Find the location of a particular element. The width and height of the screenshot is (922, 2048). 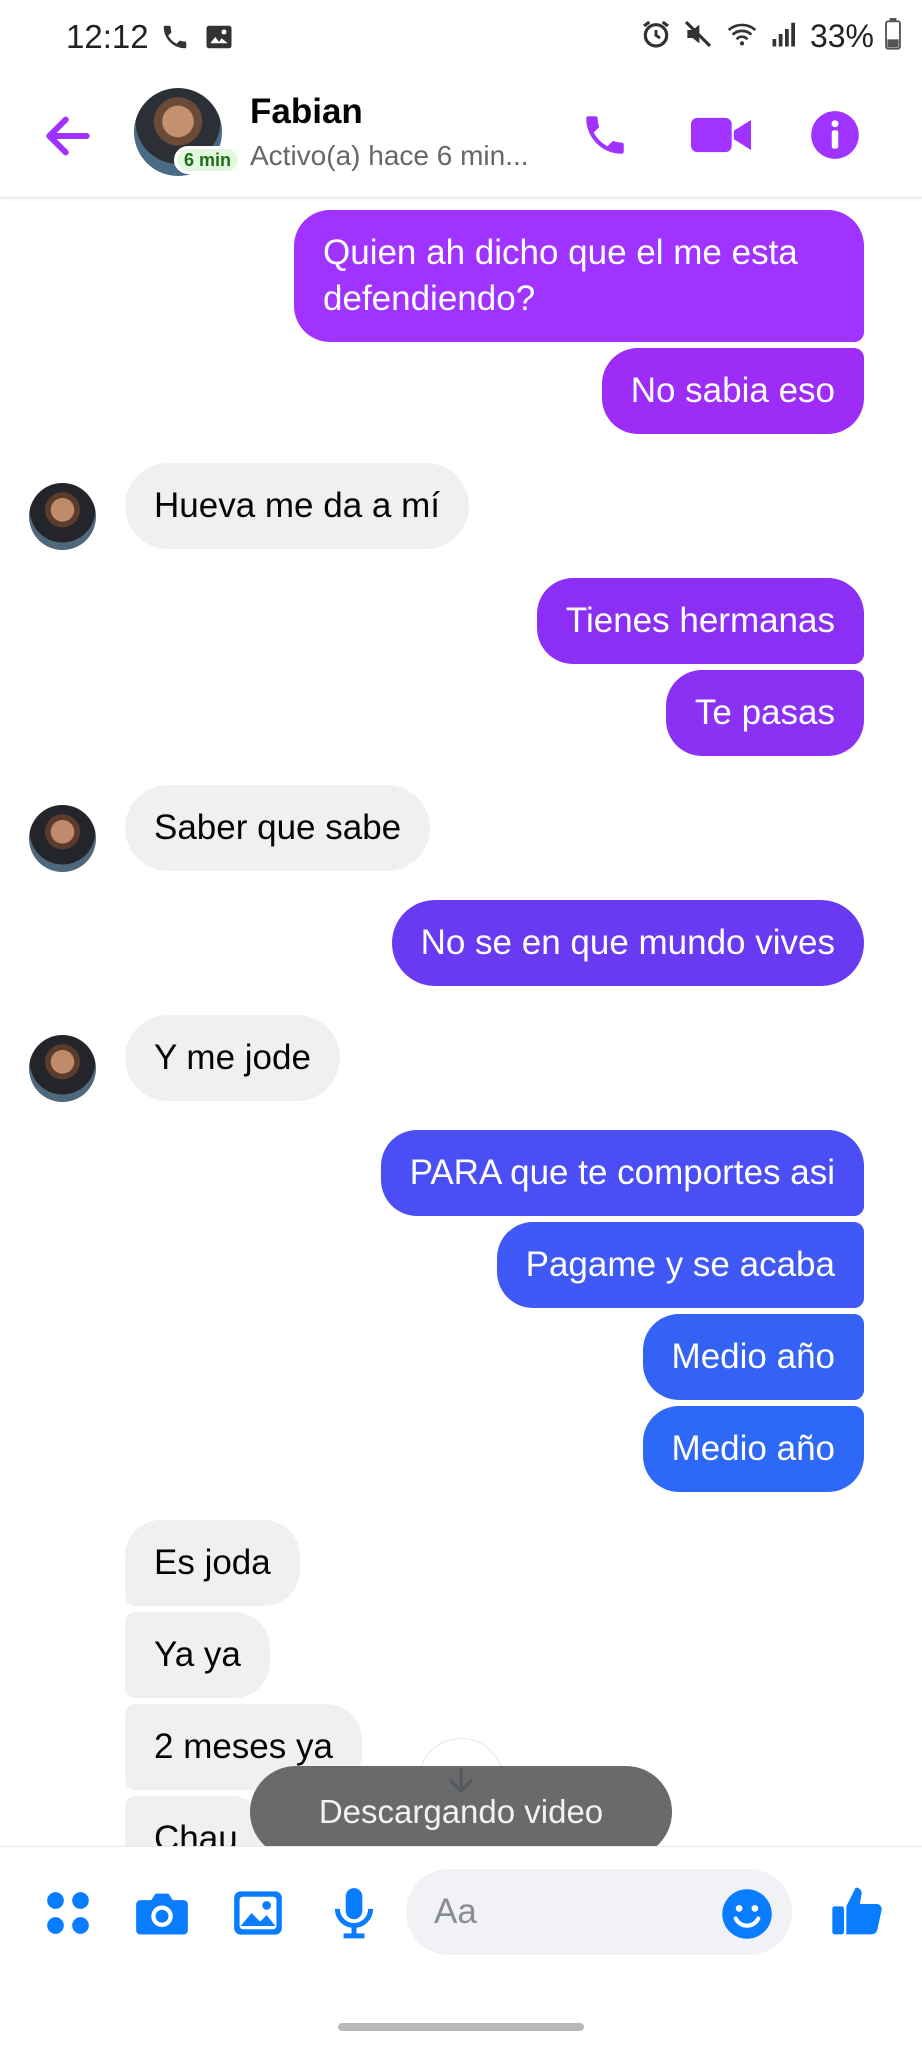

battery-percentage: 33% is located at coordinates (841, 36).